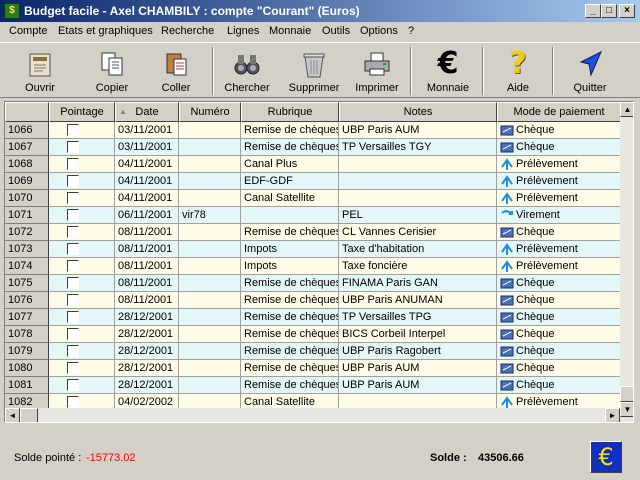 This screenshot has height=480, width=640. I want to click on menu-recherche: Recherche, so click(187, 31).